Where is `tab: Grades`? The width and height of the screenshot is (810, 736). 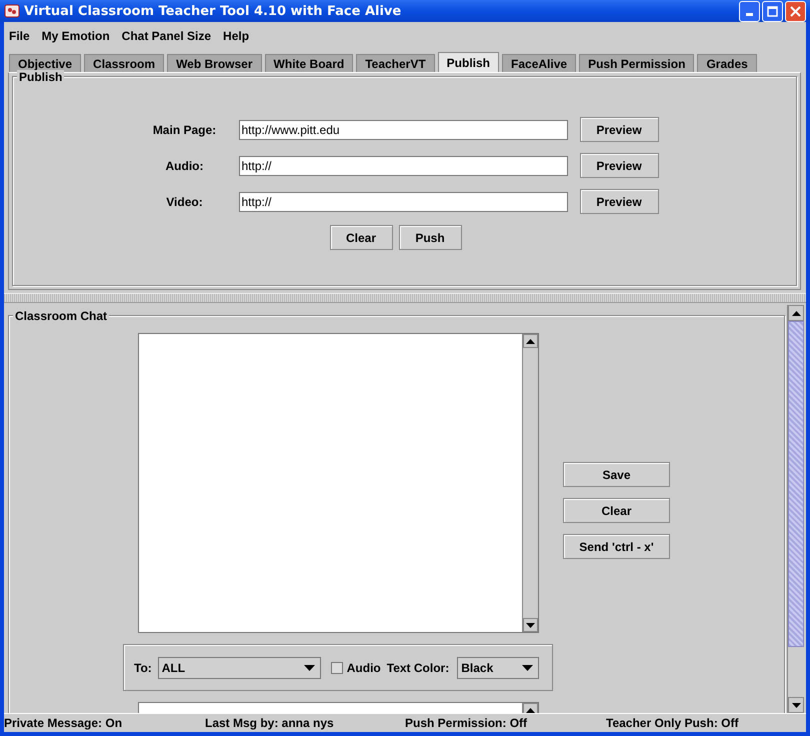
tab: Grades is located at coordinates (727, 63).